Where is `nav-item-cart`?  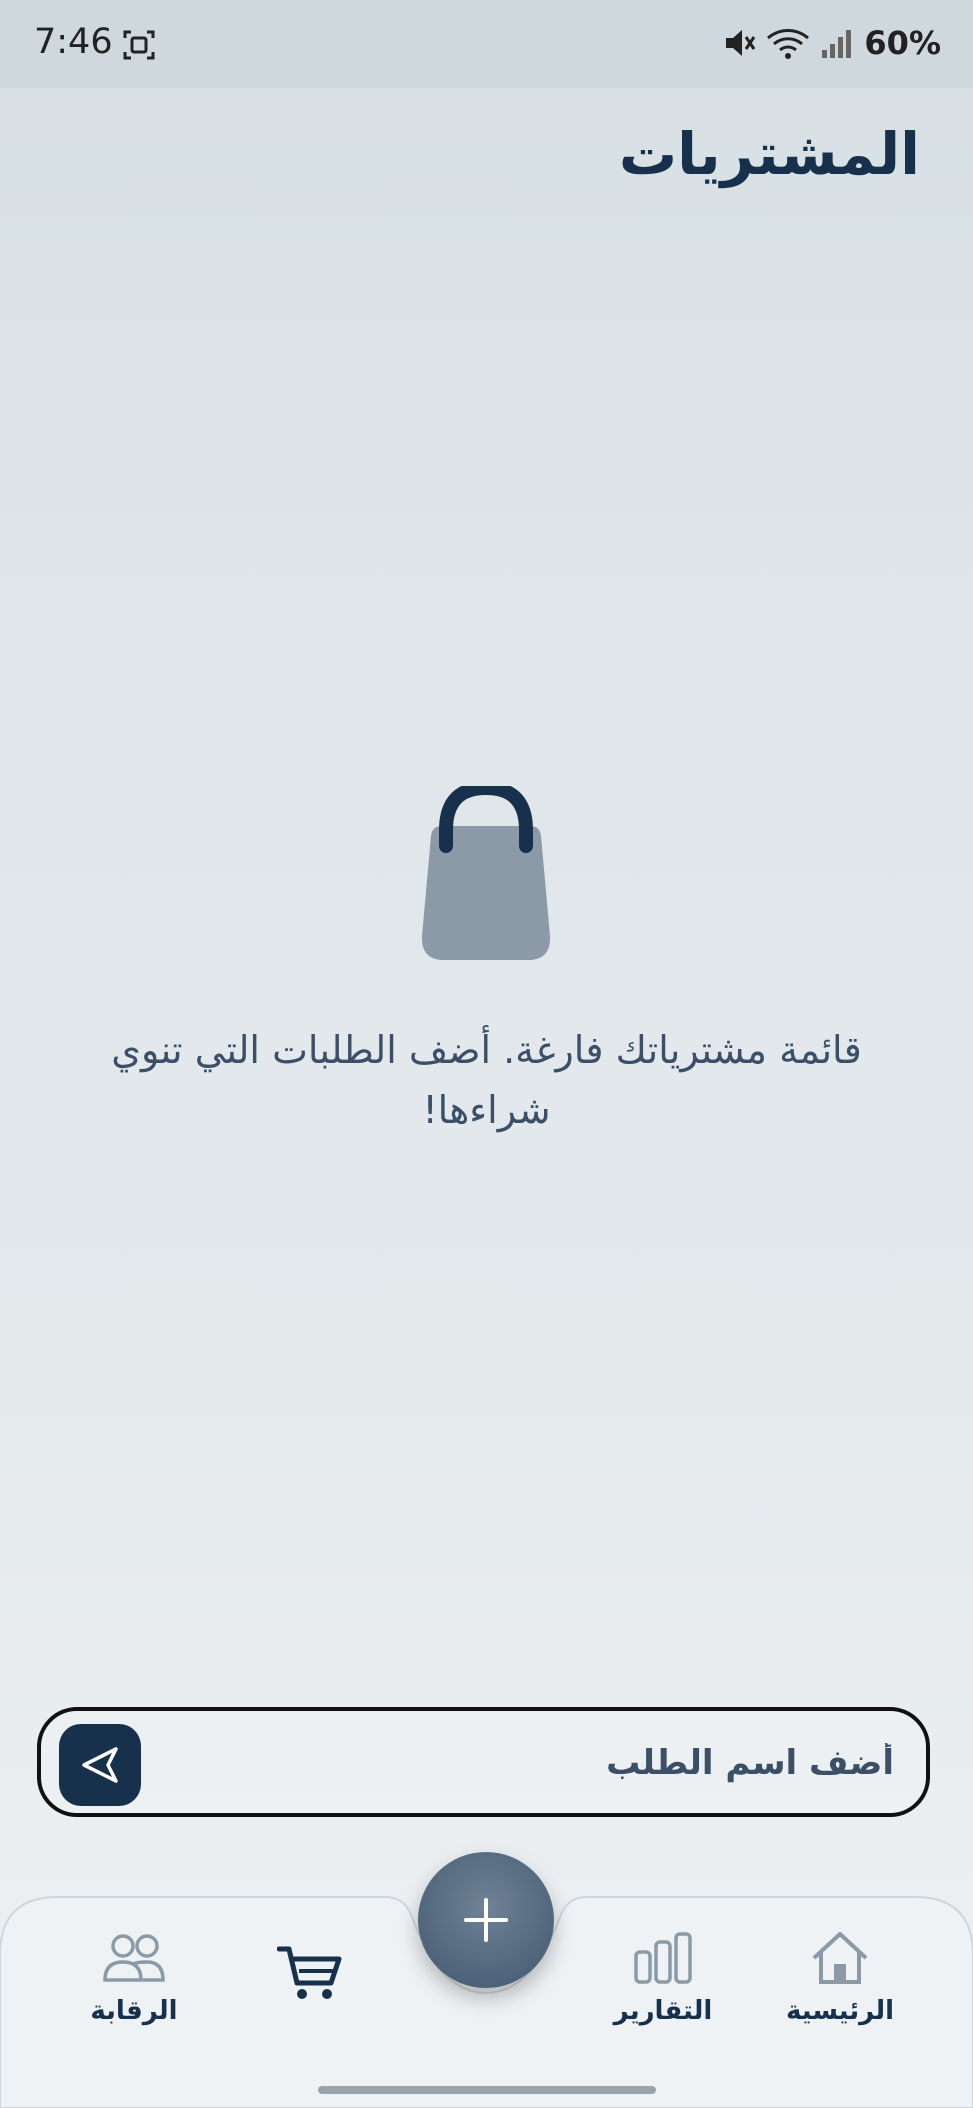
nav-item-cart is located at coordinates (310, 1975).